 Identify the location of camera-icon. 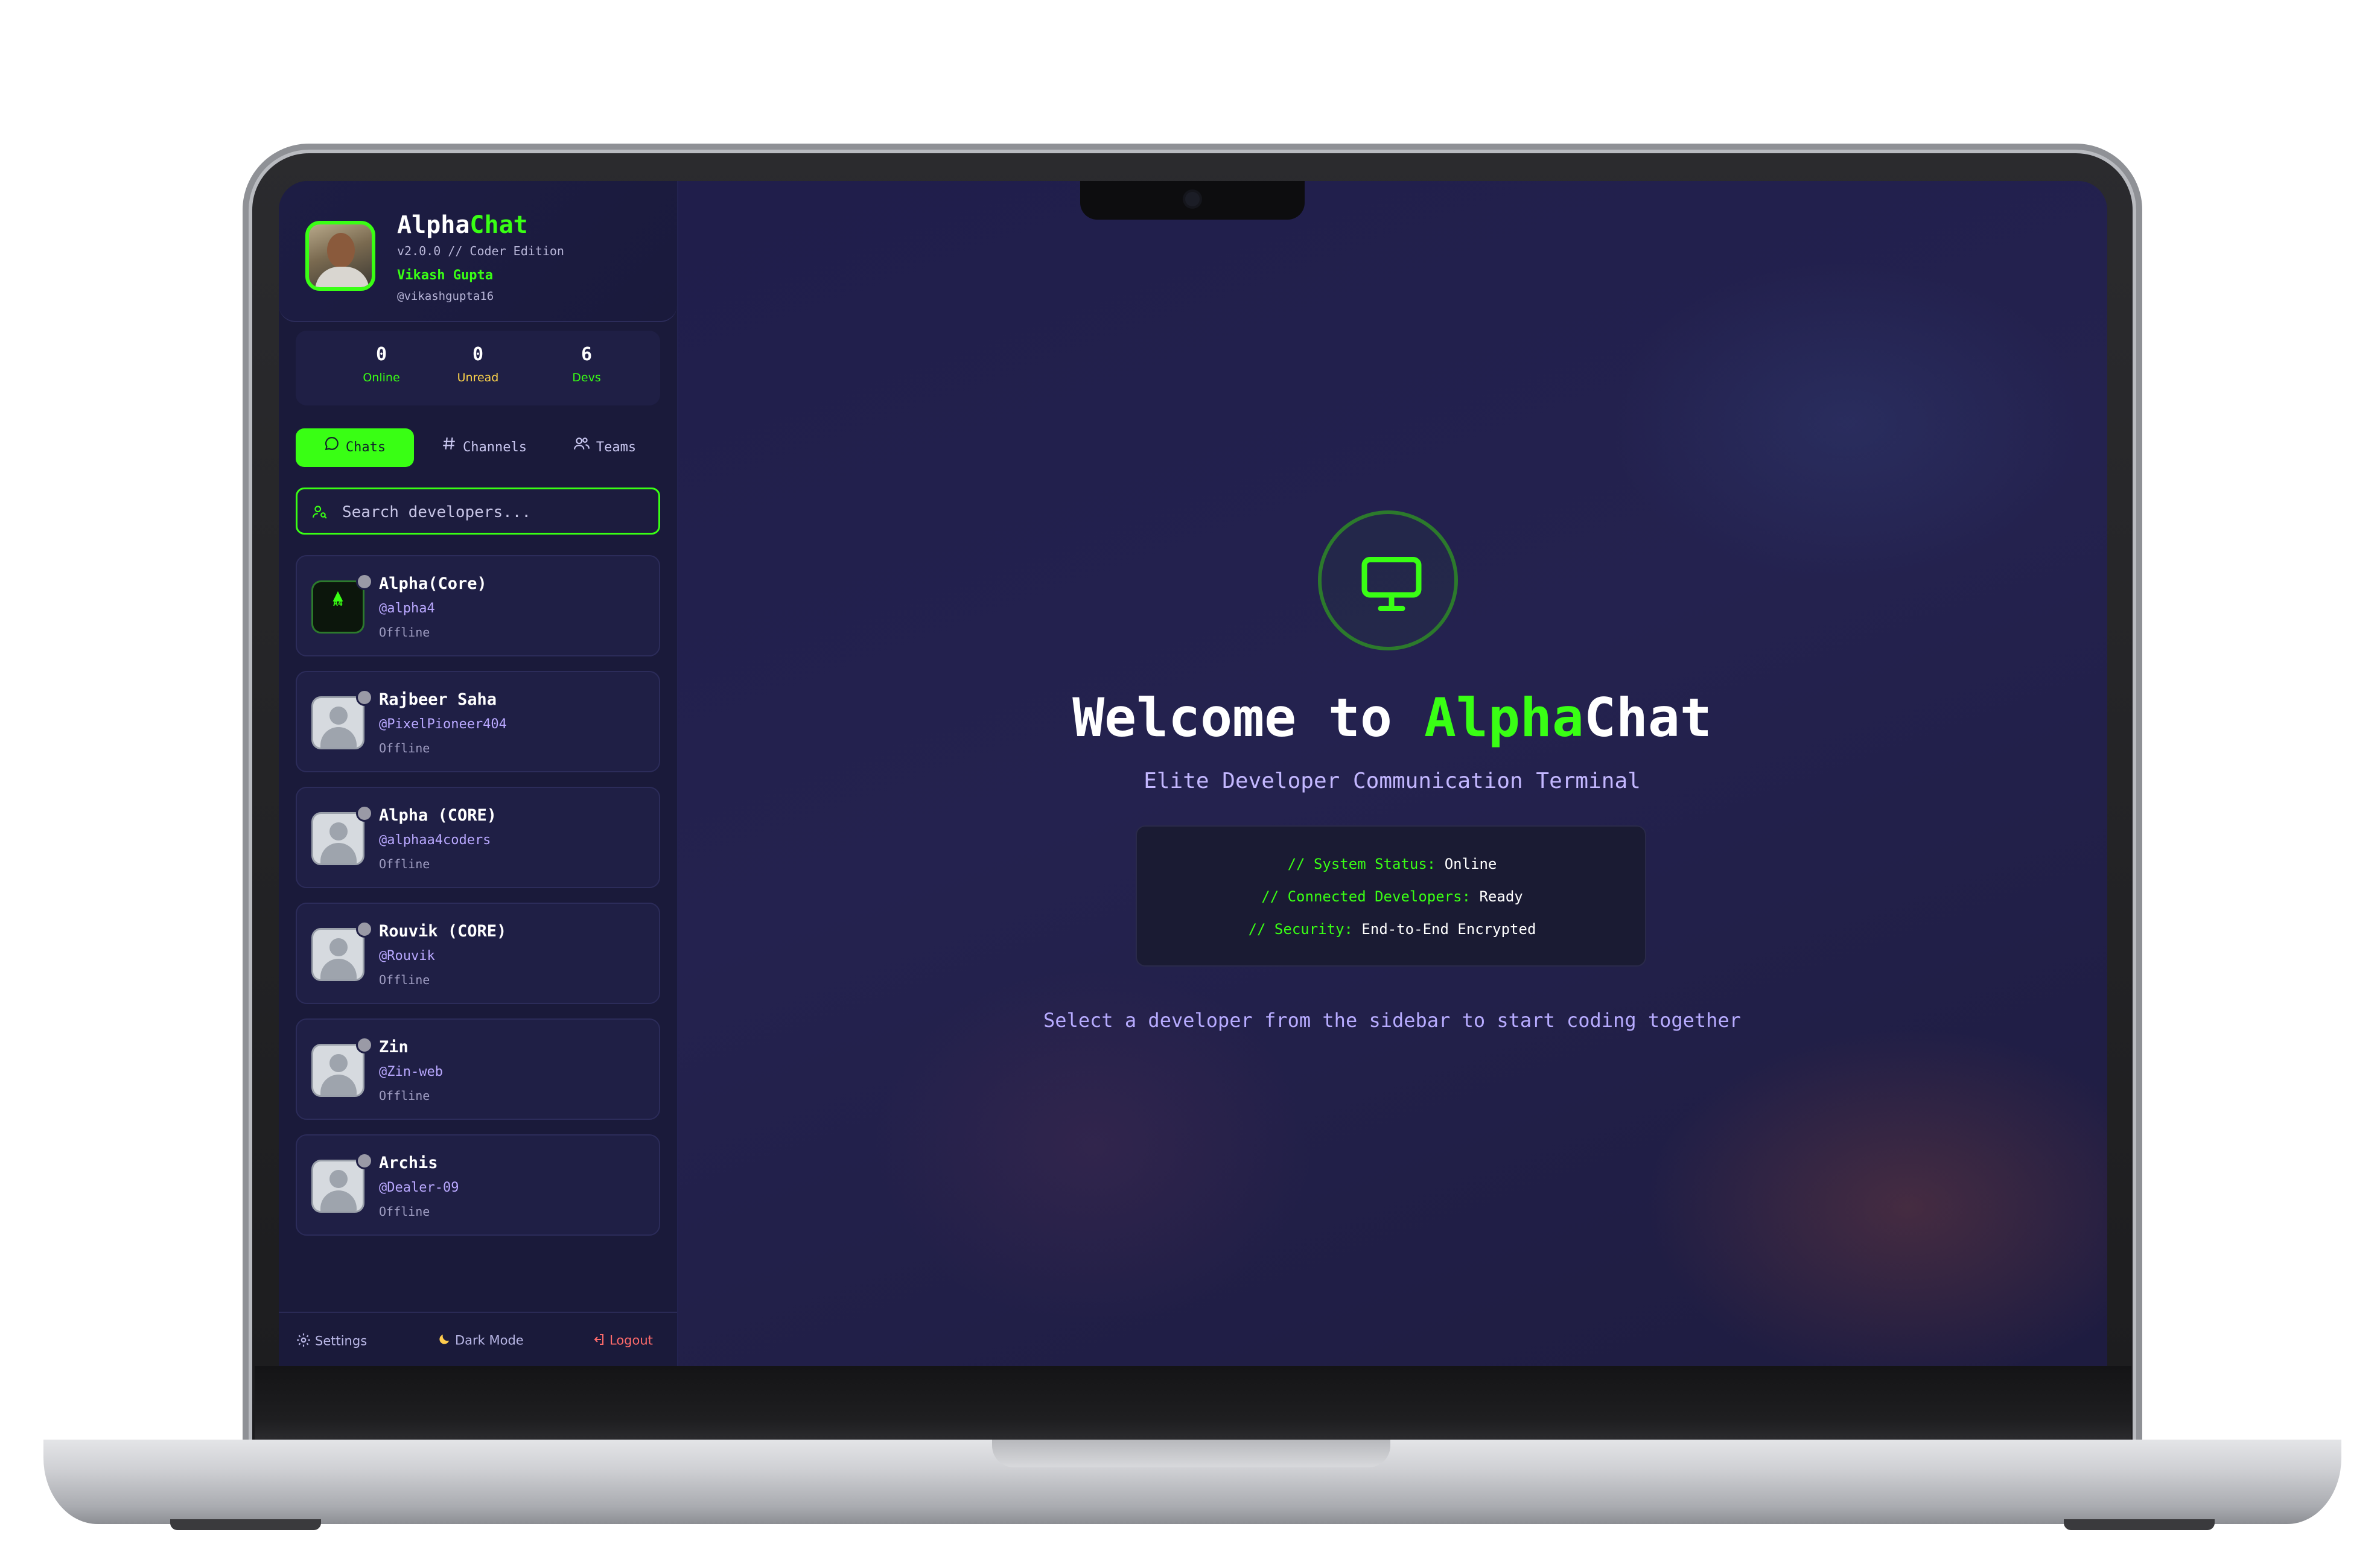
(1192, 199).